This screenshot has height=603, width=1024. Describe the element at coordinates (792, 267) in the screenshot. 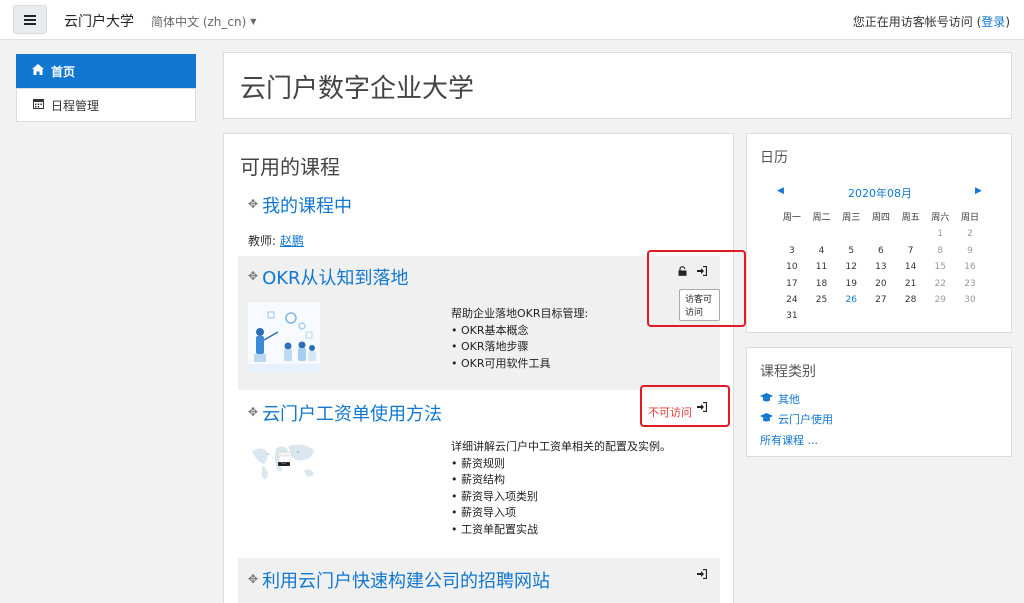

I see `calendar-day: 10` at that location.